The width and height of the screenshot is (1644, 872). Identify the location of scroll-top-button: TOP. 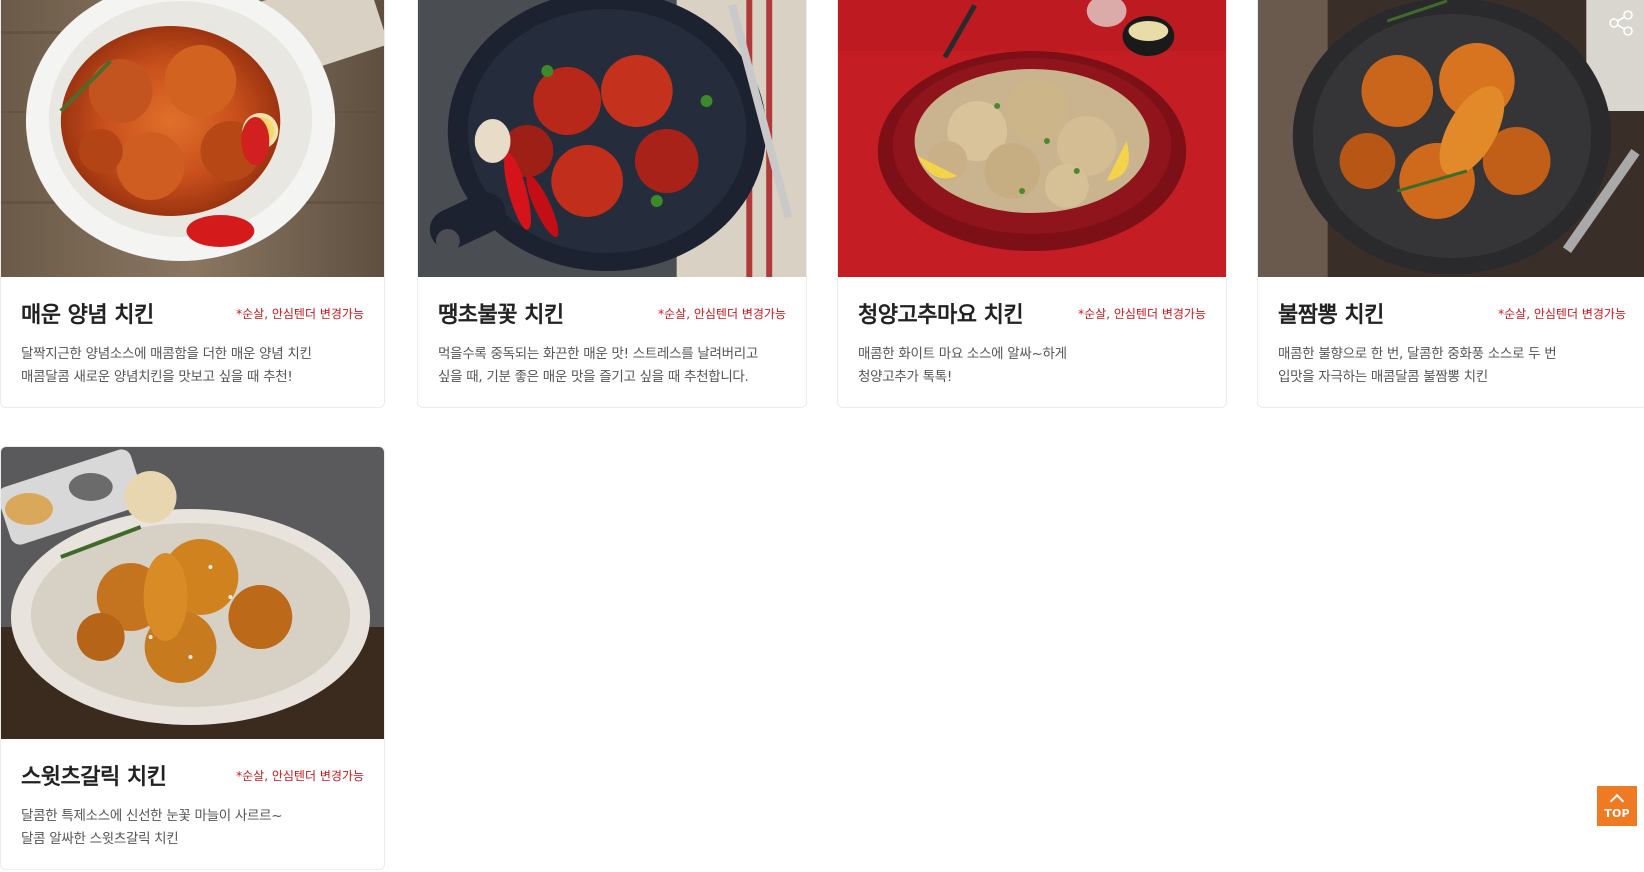
(1617, 806).